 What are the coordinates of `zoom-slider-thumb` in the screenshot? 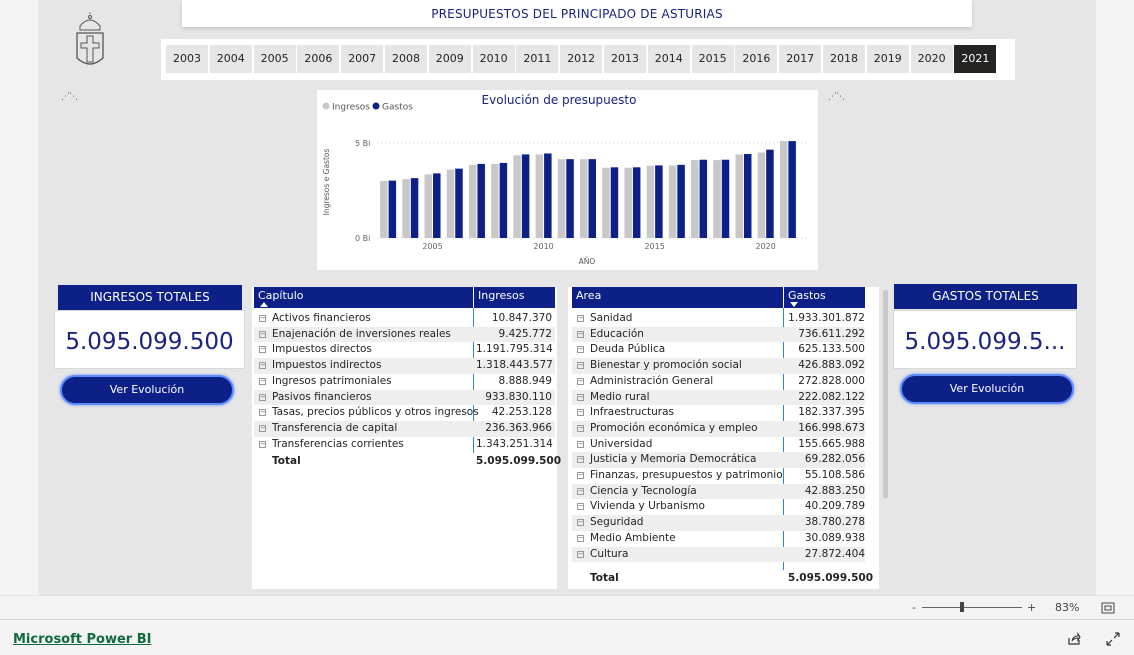 It's located at (962, 607).